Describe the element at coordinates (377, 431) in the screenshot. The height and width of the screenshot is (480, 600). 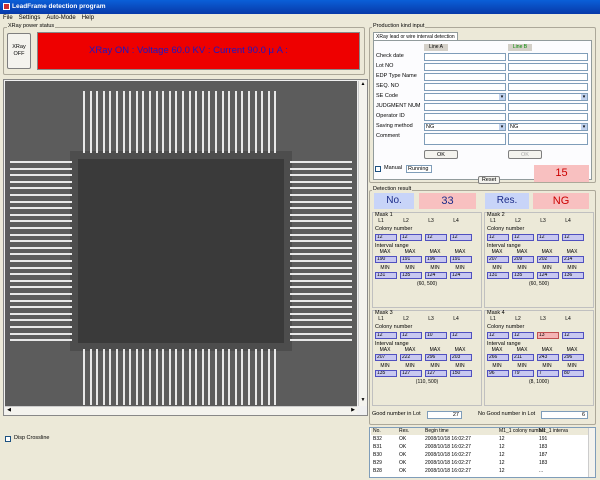
I see `column-header-0: No.` at that location.